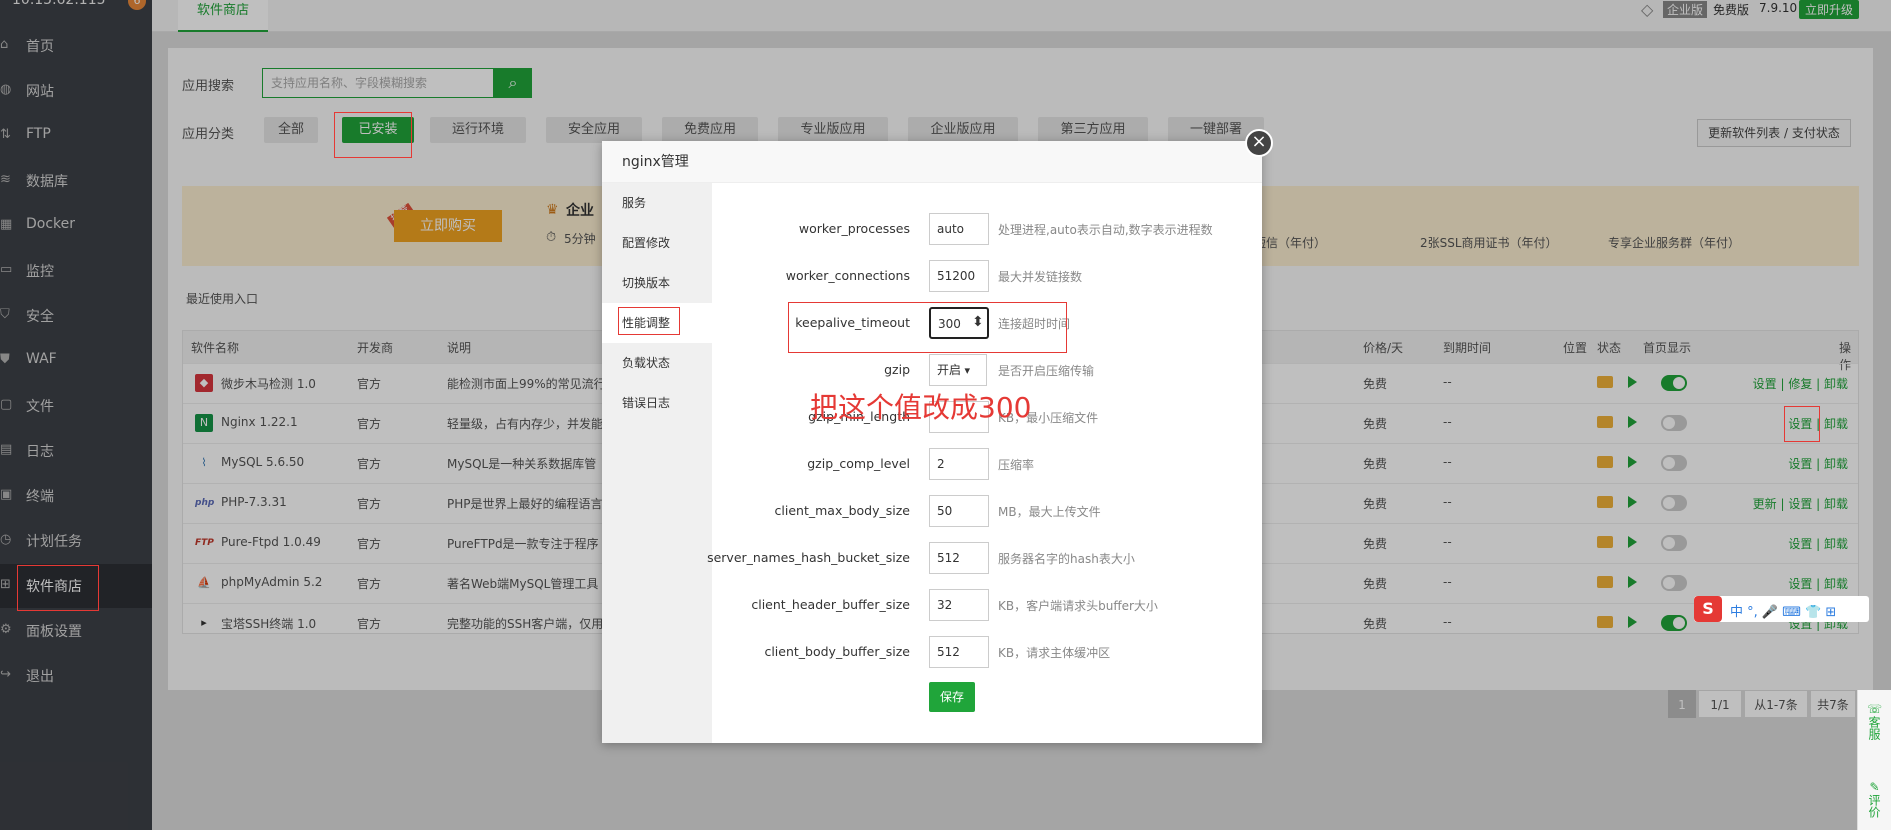  Describe the element at coordinates (842, 510) in the screenshot. I see `field-label: client_max_body_size` at that location.